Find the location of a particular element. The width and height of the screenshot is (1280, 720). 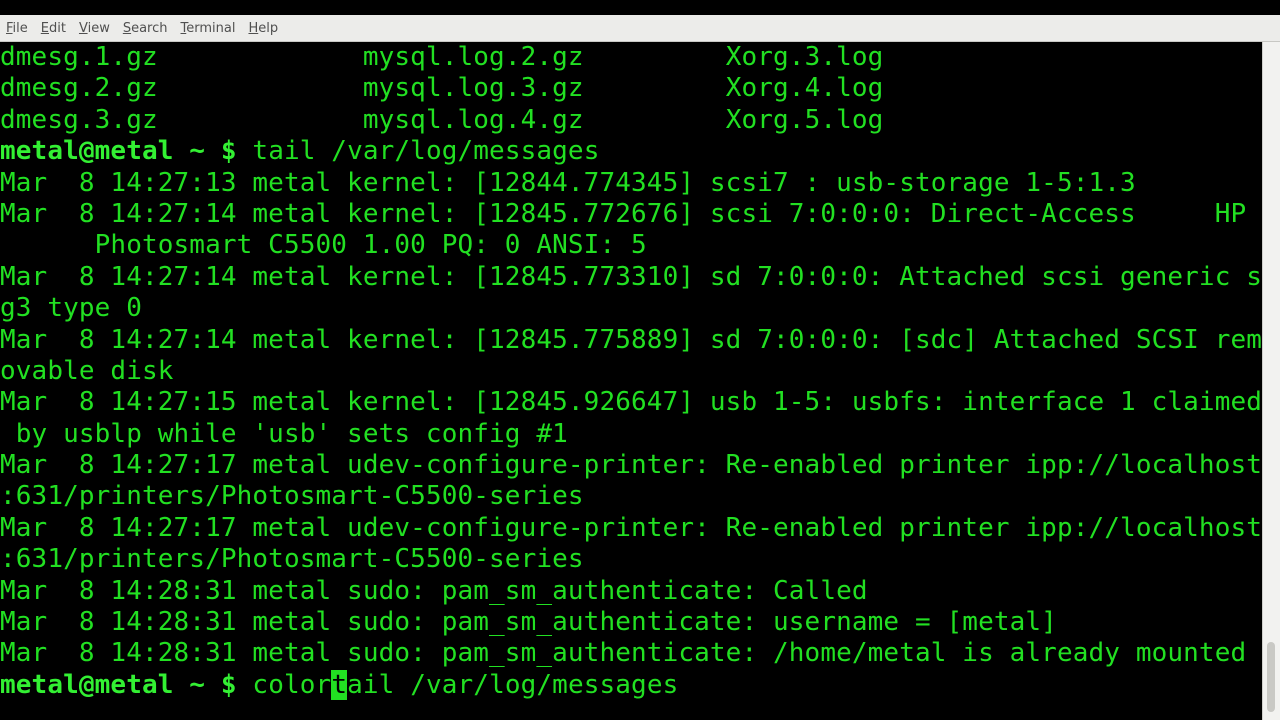

ls-file-name: Xorg.5.log is located at coordinates (804, 119).